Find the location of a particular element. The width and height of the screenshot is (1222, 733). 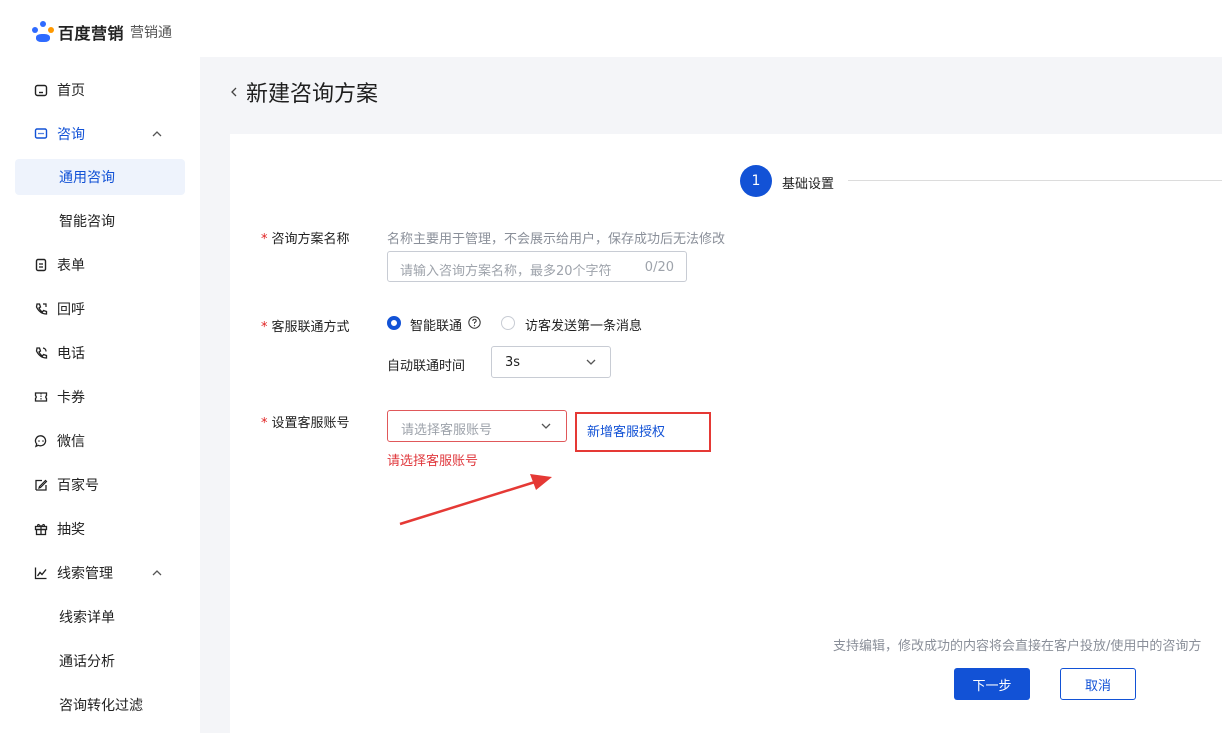

sidebar-item-phone: 电话 is located at coordinates (100, 353).